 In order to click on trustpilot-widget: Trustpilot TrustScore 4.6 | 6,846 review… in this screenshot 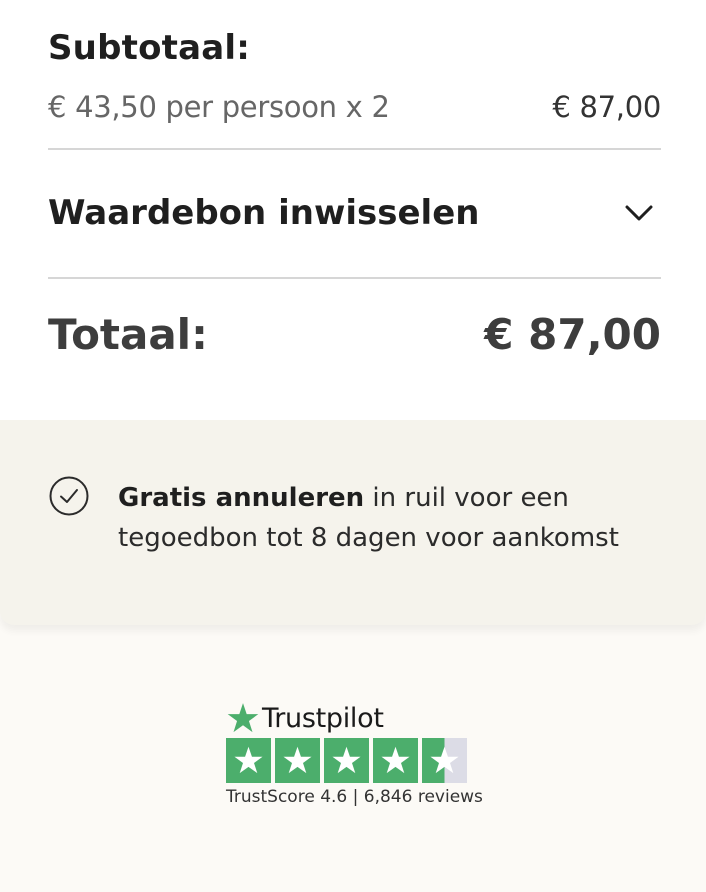, I will do `click(361, 753)`.